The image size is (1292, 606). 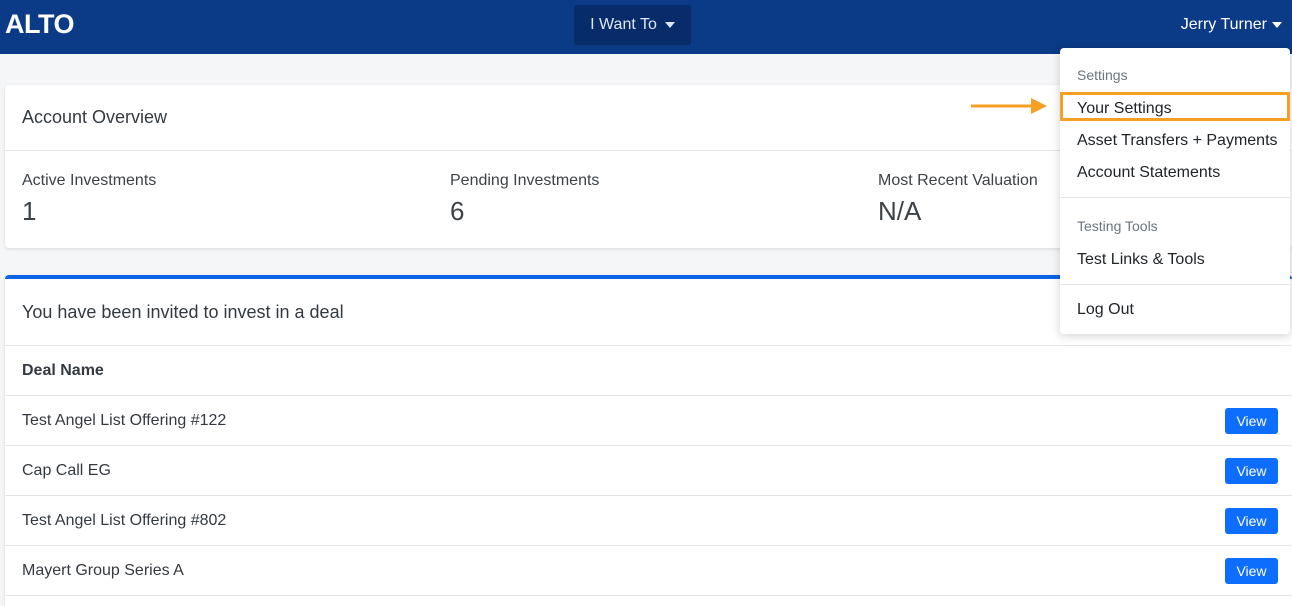 I want to click on menu-item-your-settings: Your Settings, so click(x=1175, y=109).